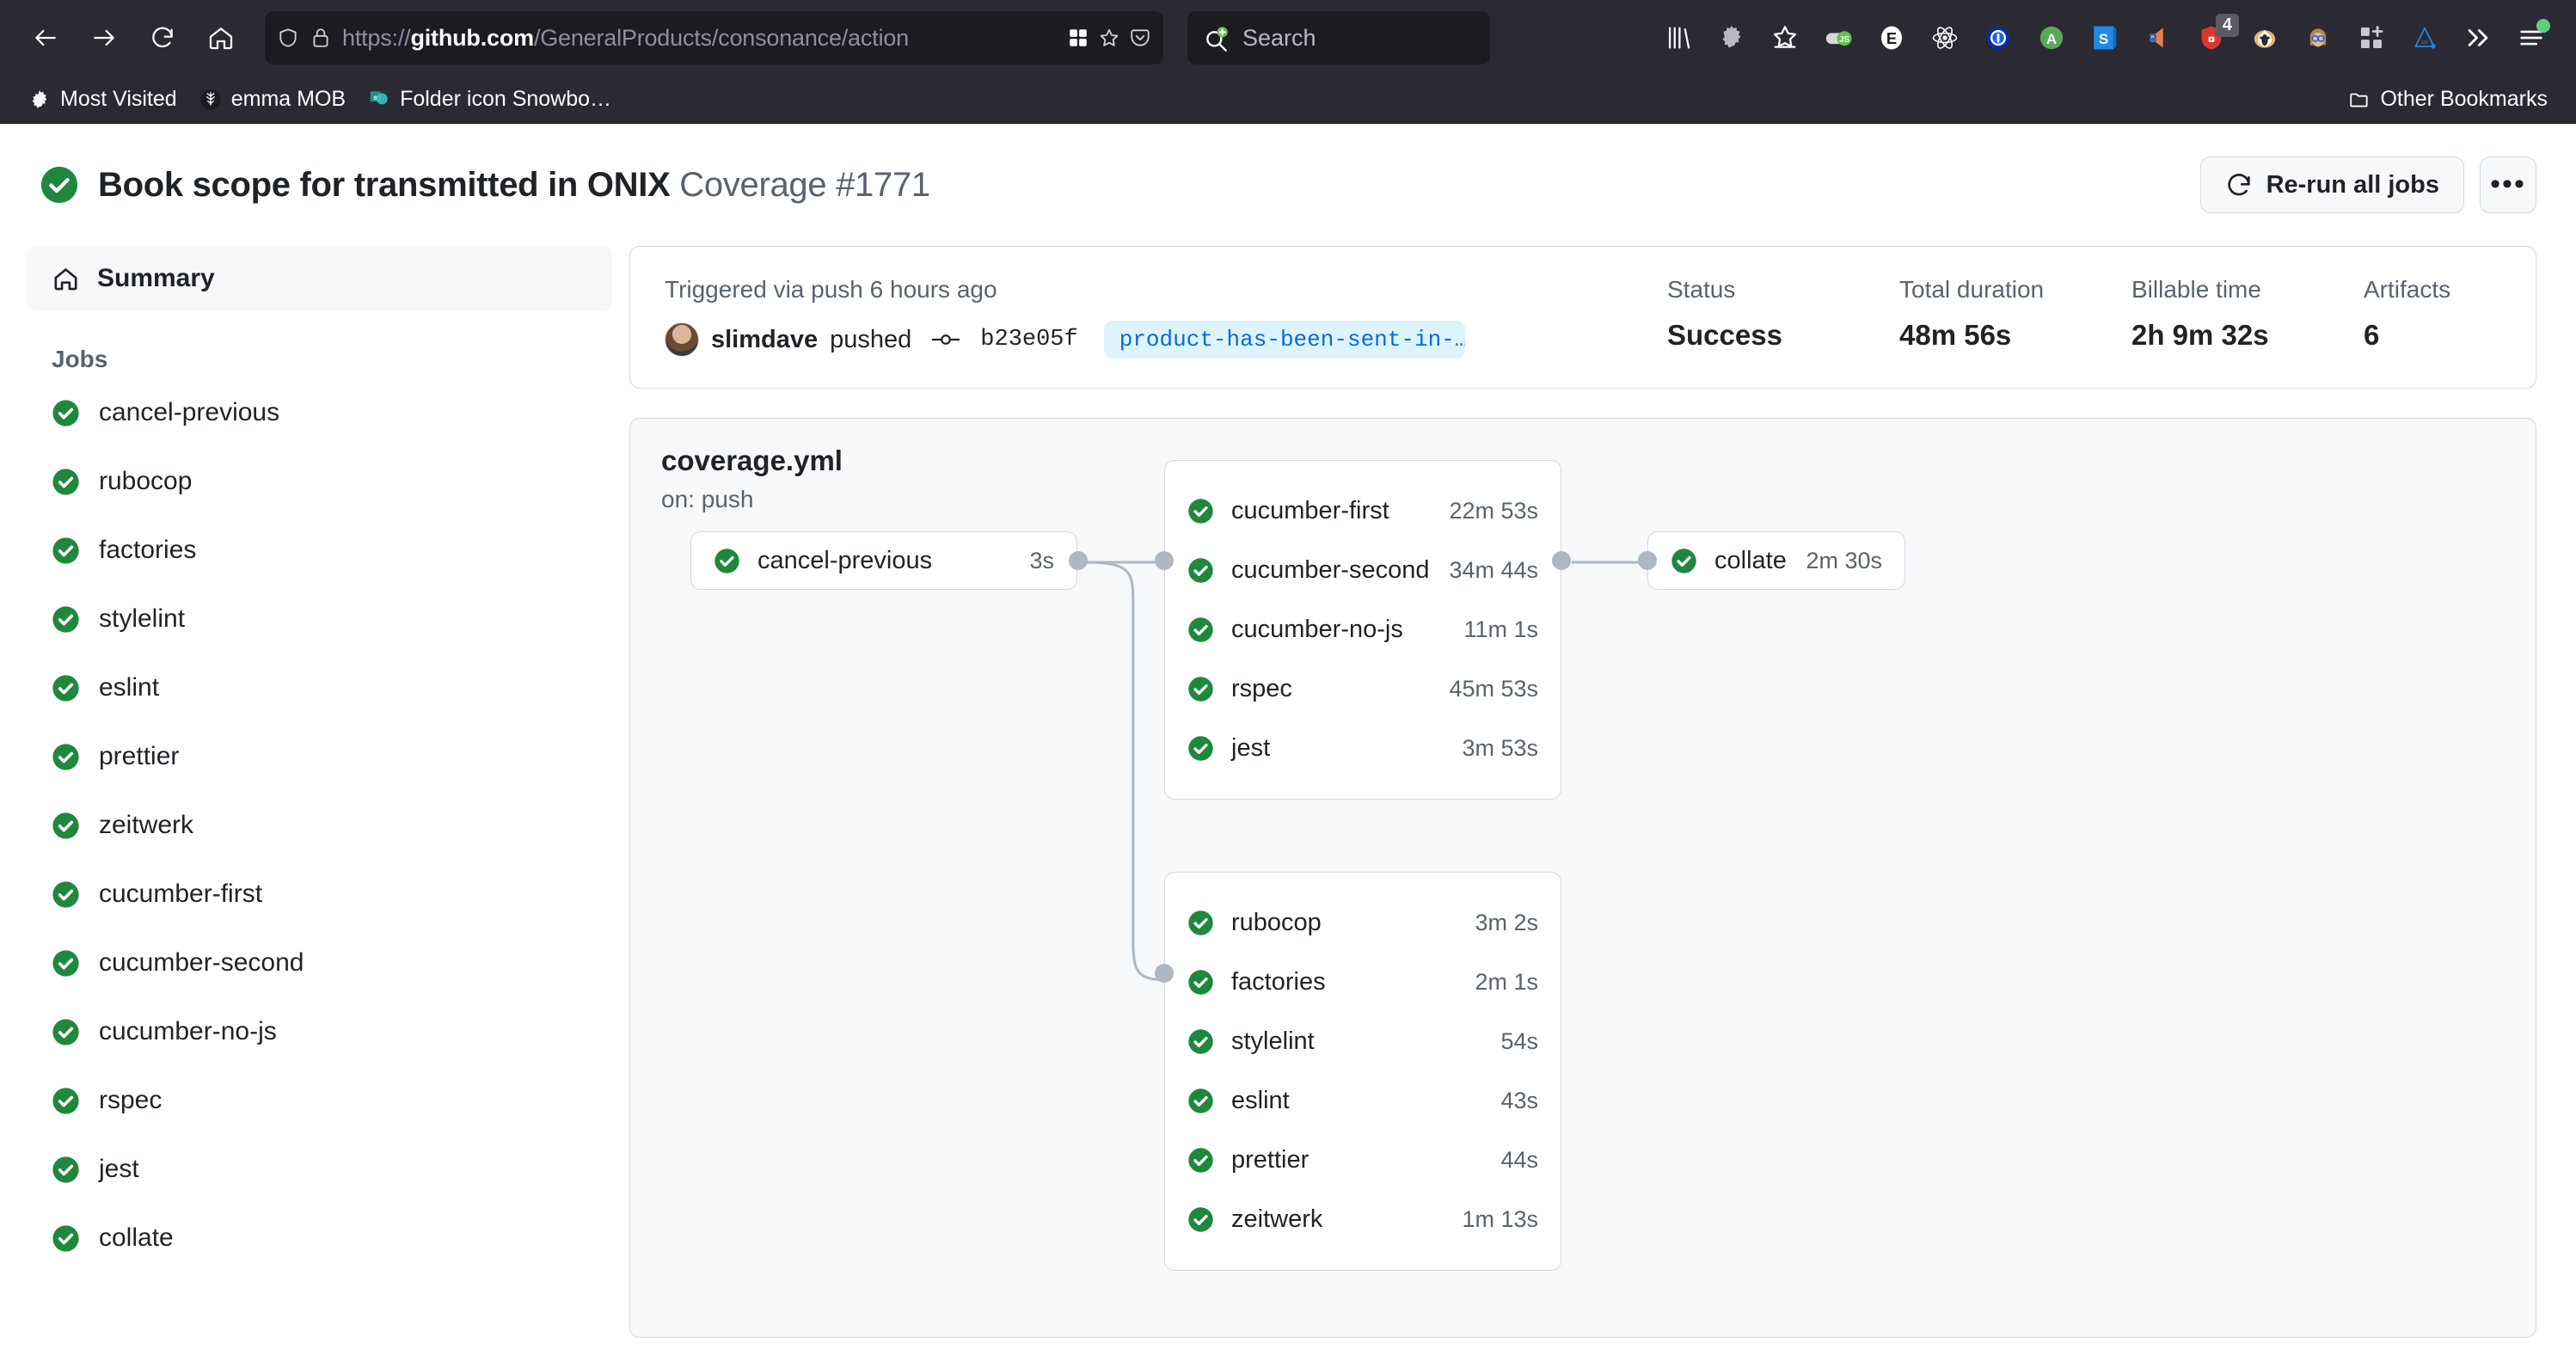 The height and width of the screenshot is (1355, 2576). Describe the element at coordinates (1493, 689) in the screenshot. I see `node-duration: 45m 53s` at that location.